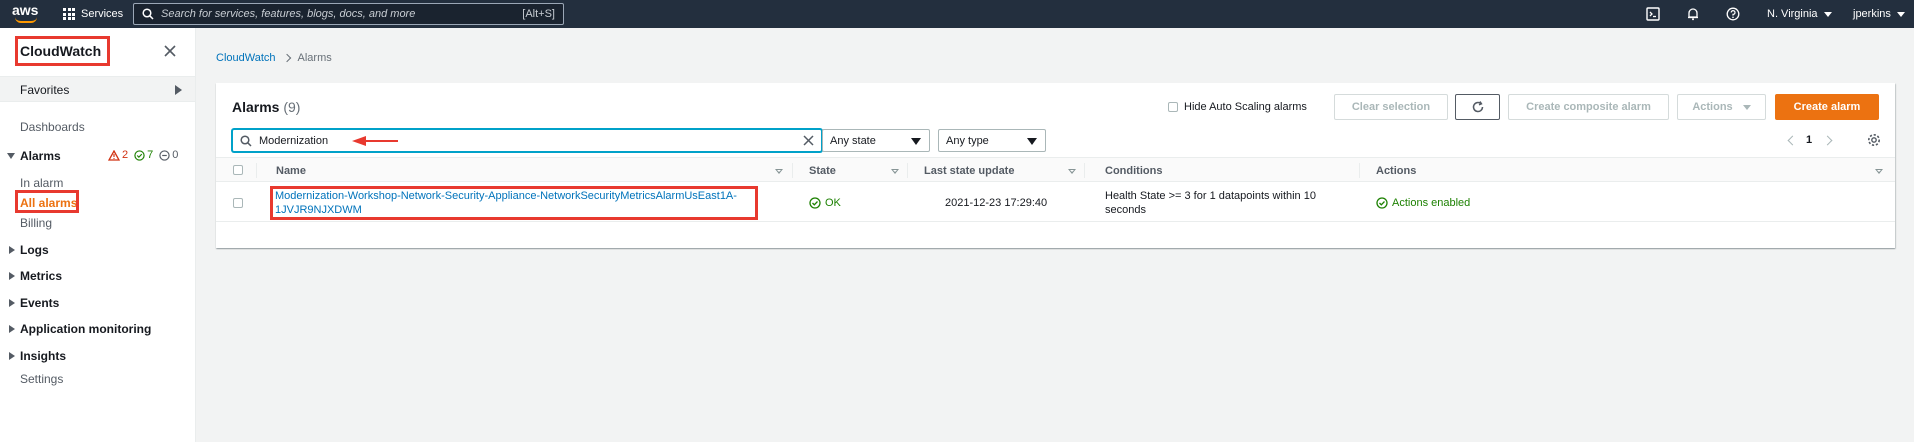  I want to click on pagination: 1, so click(1810, 140).